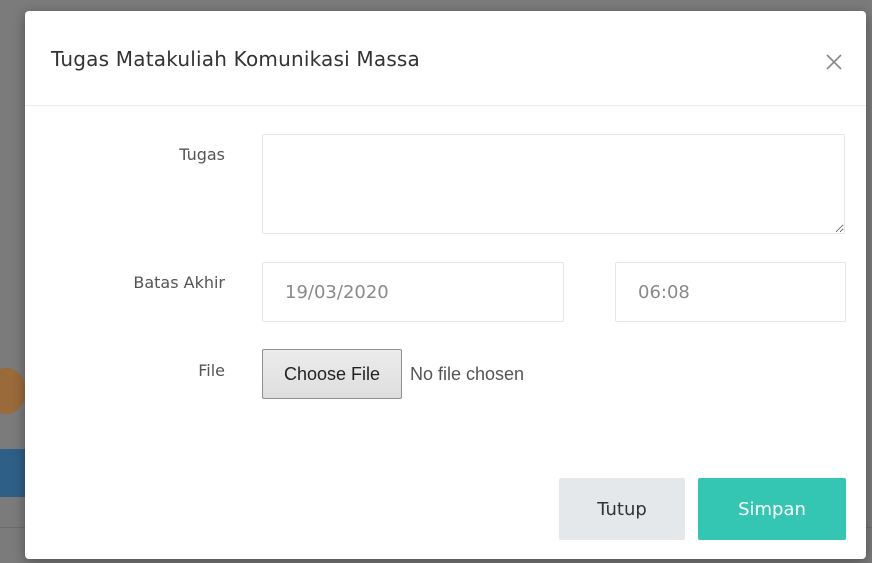 This screenshot has width=872, height=563. Describe the element at coordinates (553, 184) in the screenshot. I see `tugas-textarea` at that location.